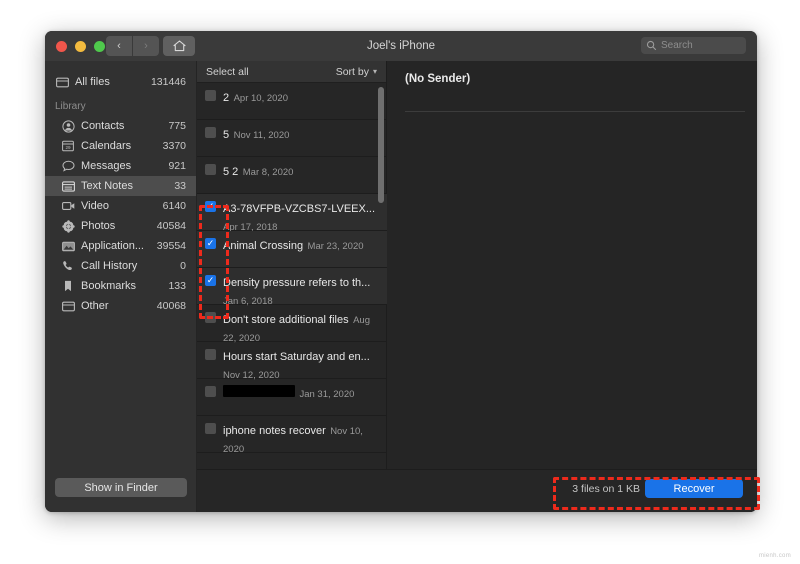 The height and width of the screenshot is (564, 800). What do you see at coordinates (575, 111) in the screenshot?
I see `preview-divider` at bounding box center [575, 111].